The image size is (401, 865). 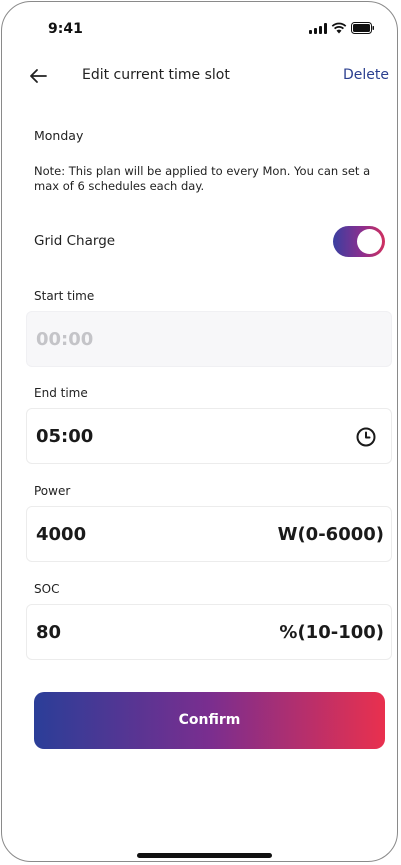 I want to click on end-time-field: 05:00, so click(x=209, y=436).